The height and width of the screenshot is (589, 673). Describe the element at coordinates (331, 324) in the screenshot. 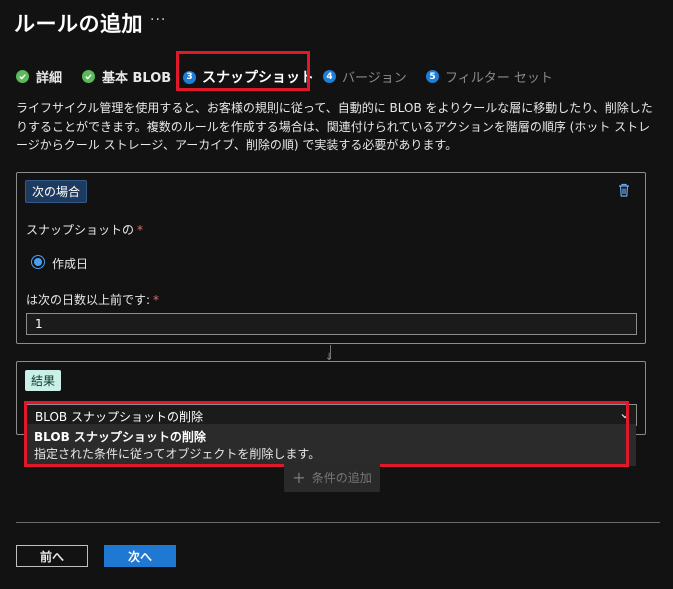

I see `days-input: 1` at that location.